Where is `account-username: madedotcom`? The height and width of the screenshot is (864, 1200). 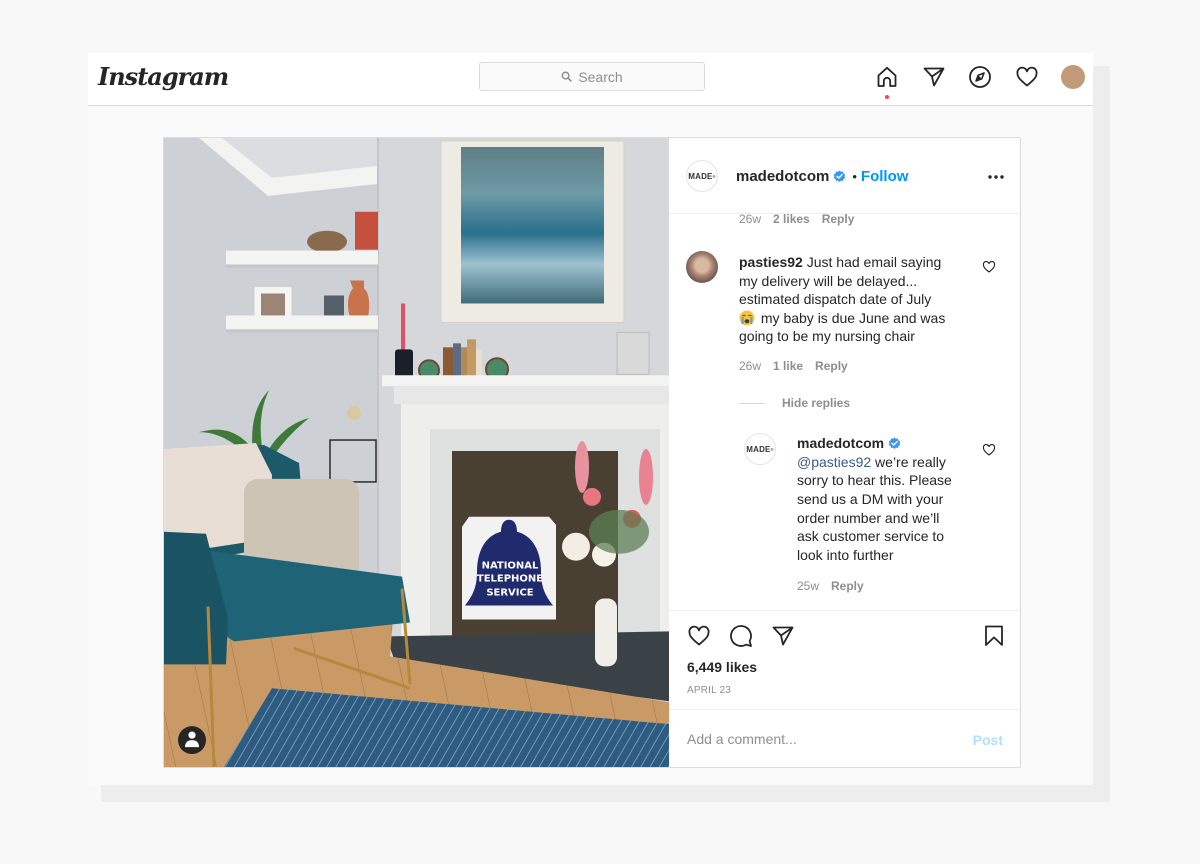 account-username: madedotcom is located at coordinates (782, 176).